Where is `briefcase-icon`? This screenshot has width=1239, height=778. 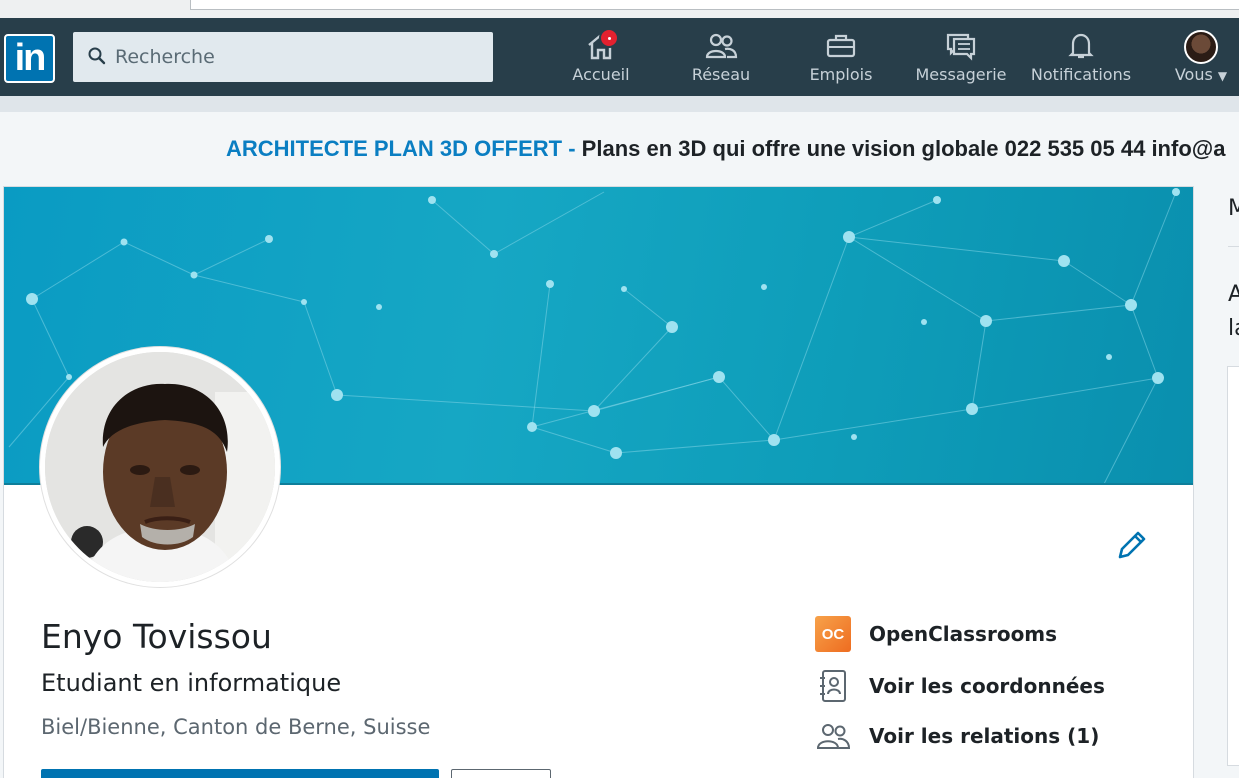 briefcase-icon is located at coordinates (841, 46).